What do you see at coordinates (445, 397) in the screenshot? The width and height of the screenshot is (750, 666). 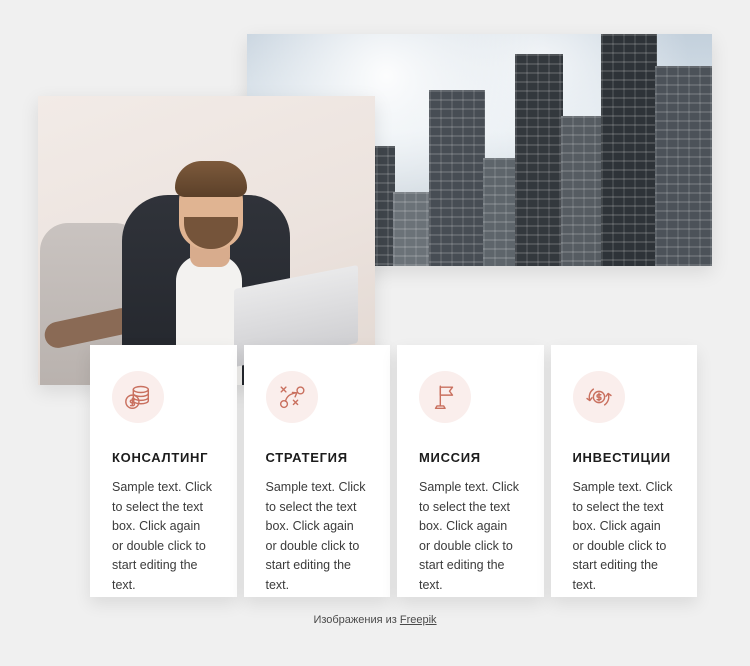 I see `flag-icon` at bounding box center [445, 397].